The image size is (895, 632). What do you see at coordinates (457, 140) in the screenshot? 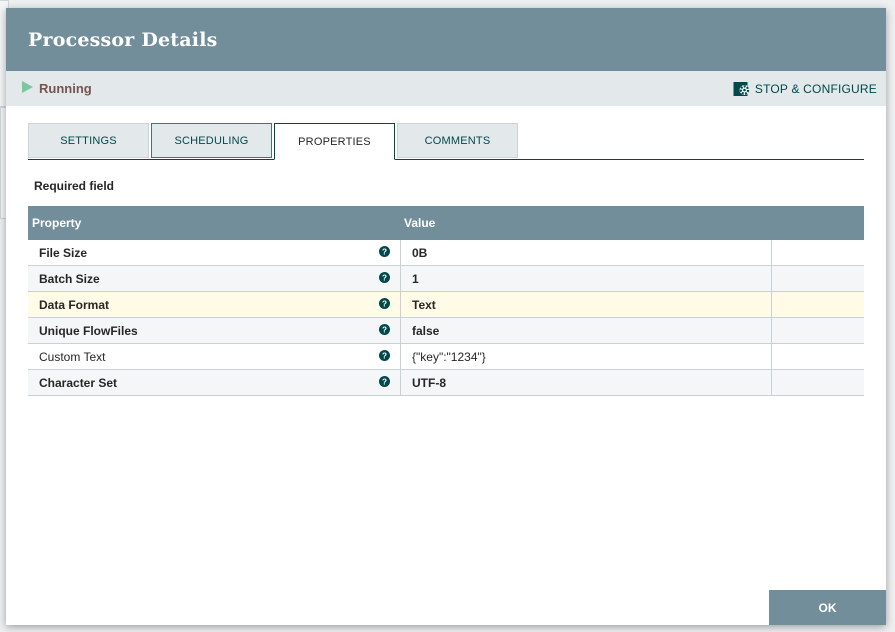
I see `tab-comments: COMMENTS` at bounding box center [457, 140].